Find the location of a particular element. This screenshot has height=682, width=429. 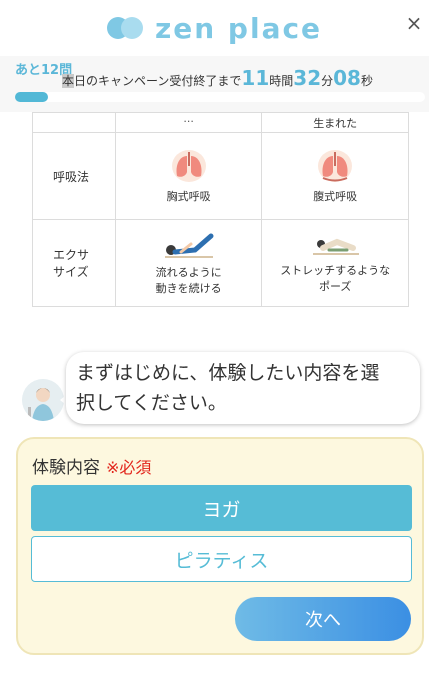

countdown-seconds: 08 is located at coordinates (347, 78).